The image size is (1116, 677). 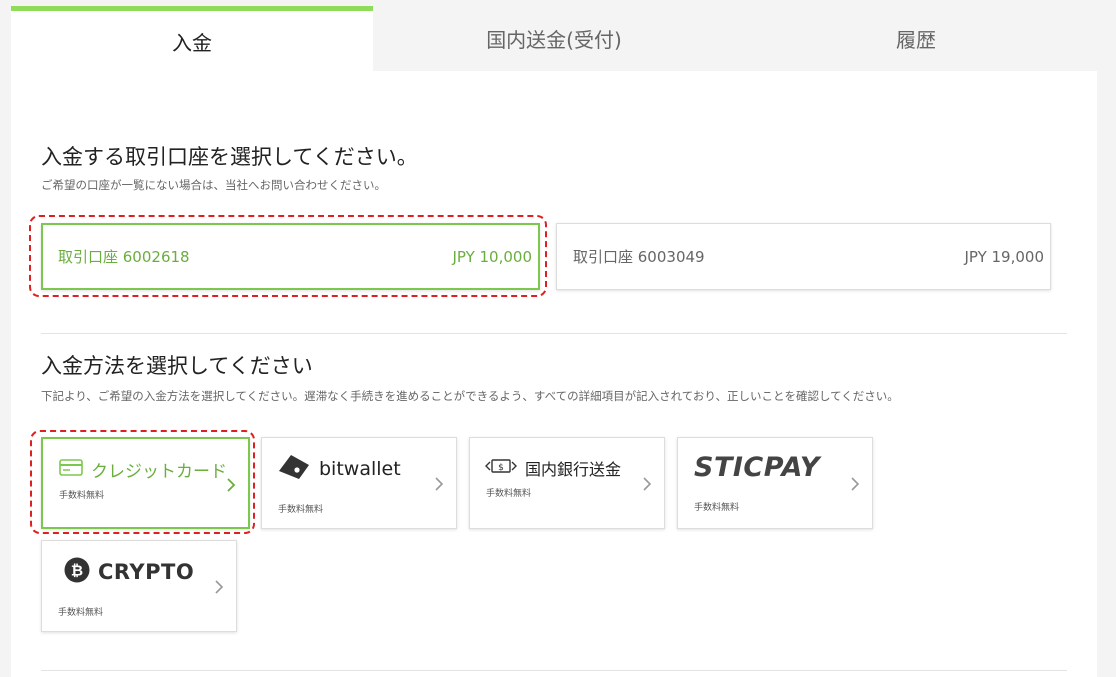 What do you see at coordinates (359, 483) in the screenshot?
I see `method-bitwallet: bitwallet 手数料無料` at bounding box center [359, 483].